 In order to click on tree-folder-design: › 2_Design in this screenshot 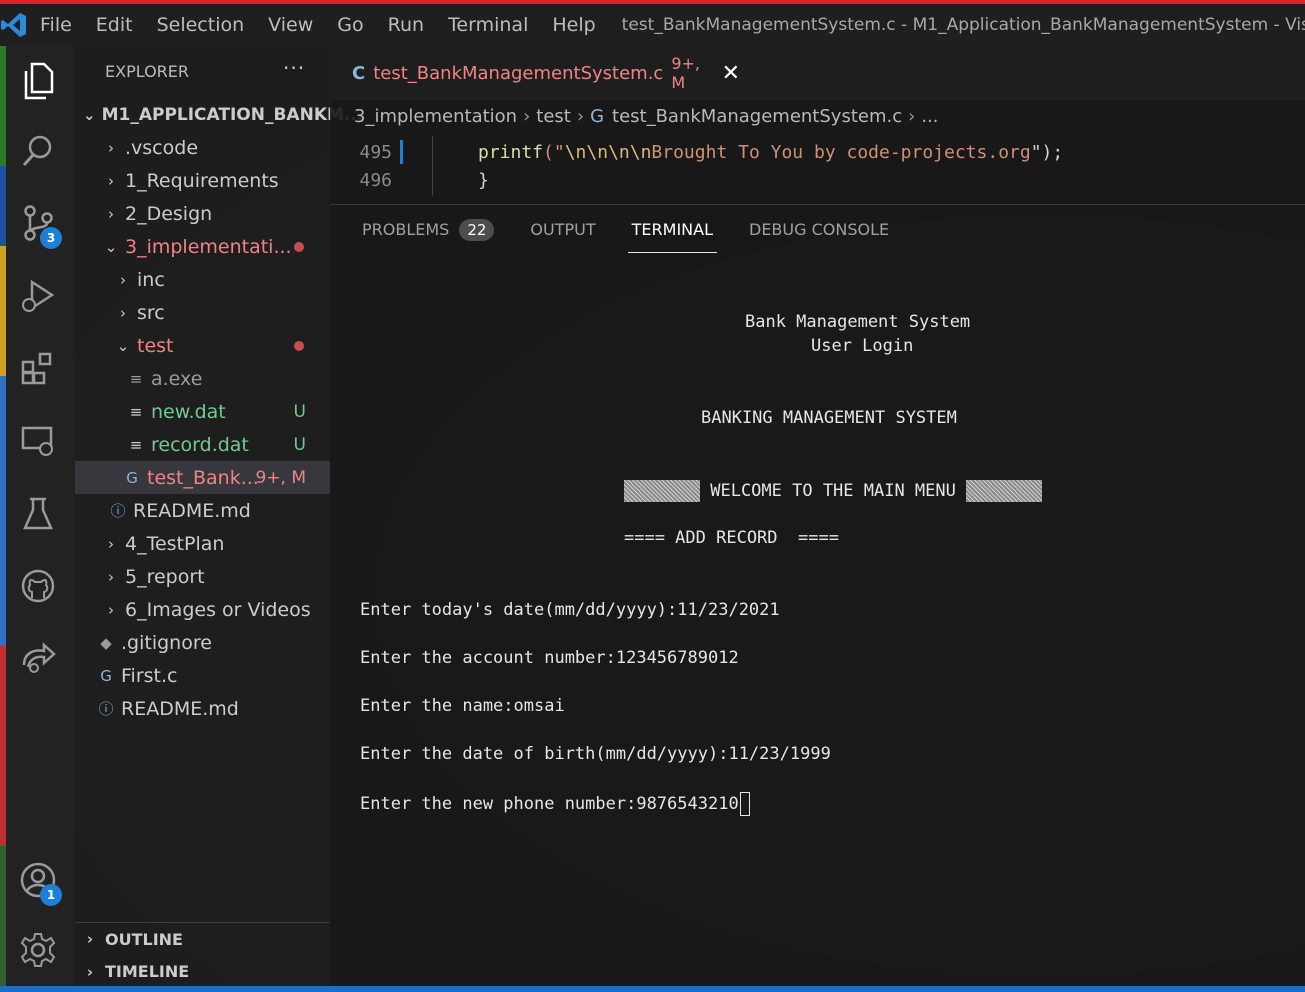, I will do `click(202, 213)`.